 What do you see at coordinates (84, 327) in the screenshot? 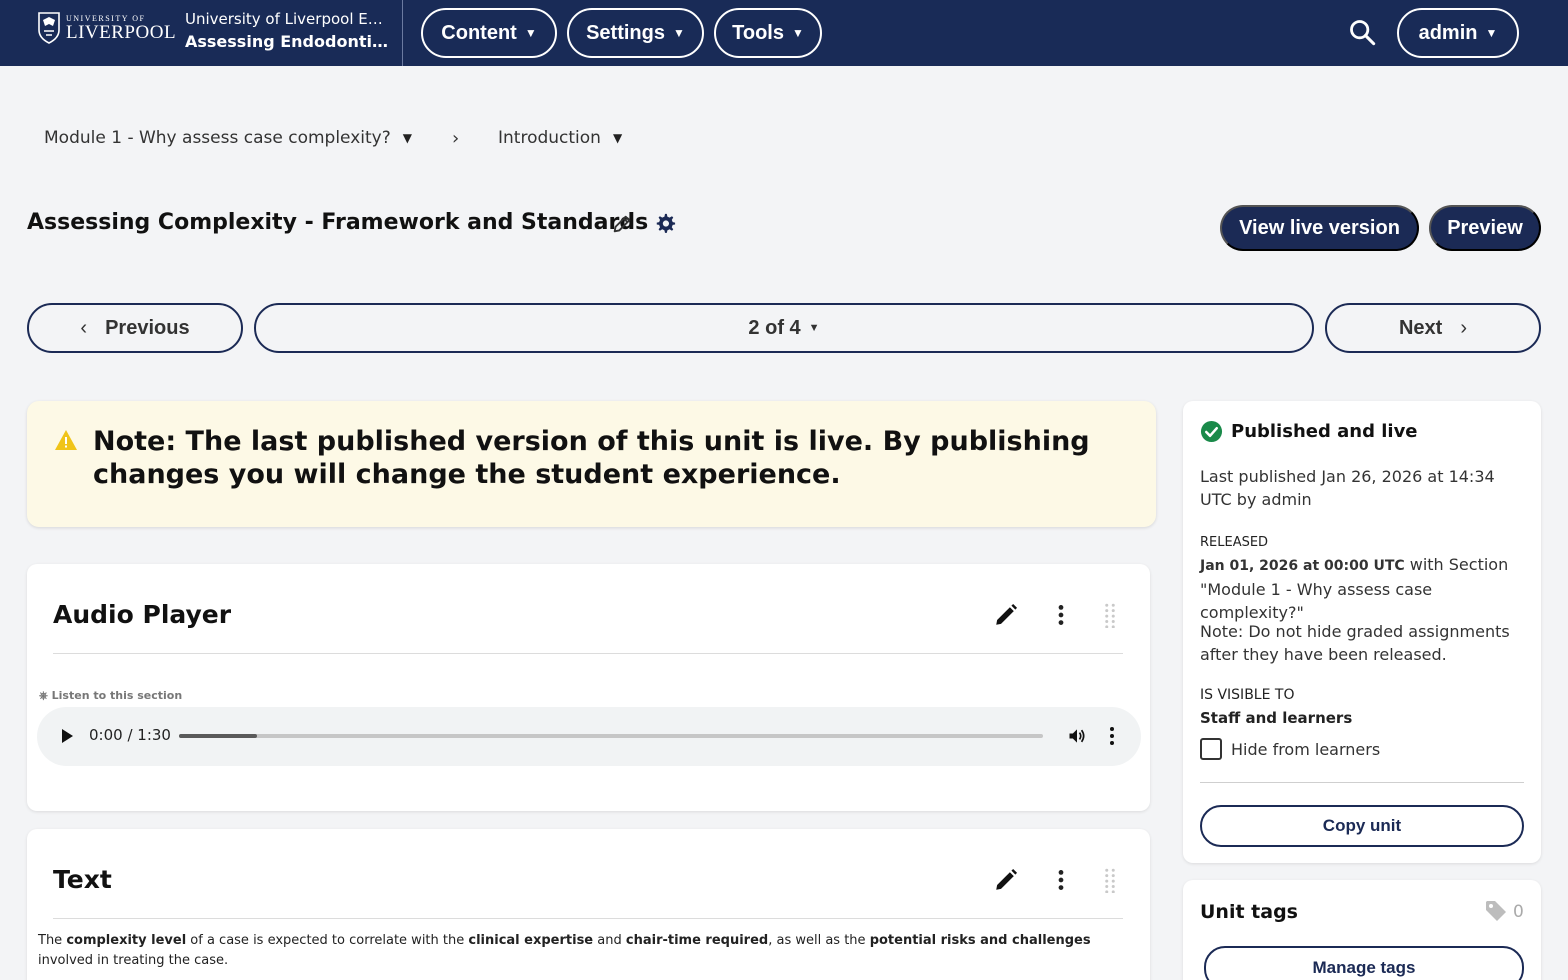
I see `chevron-left-icon: ‹` at bounding box center [84, 327].